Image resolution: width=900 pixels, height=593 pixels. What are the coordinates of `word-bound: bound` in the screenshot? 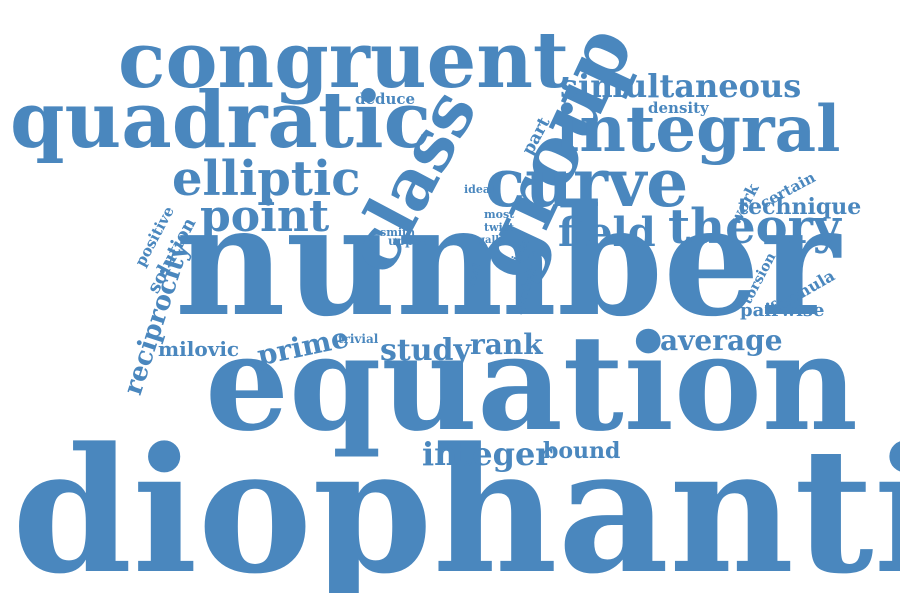 It's located at (582, 451).